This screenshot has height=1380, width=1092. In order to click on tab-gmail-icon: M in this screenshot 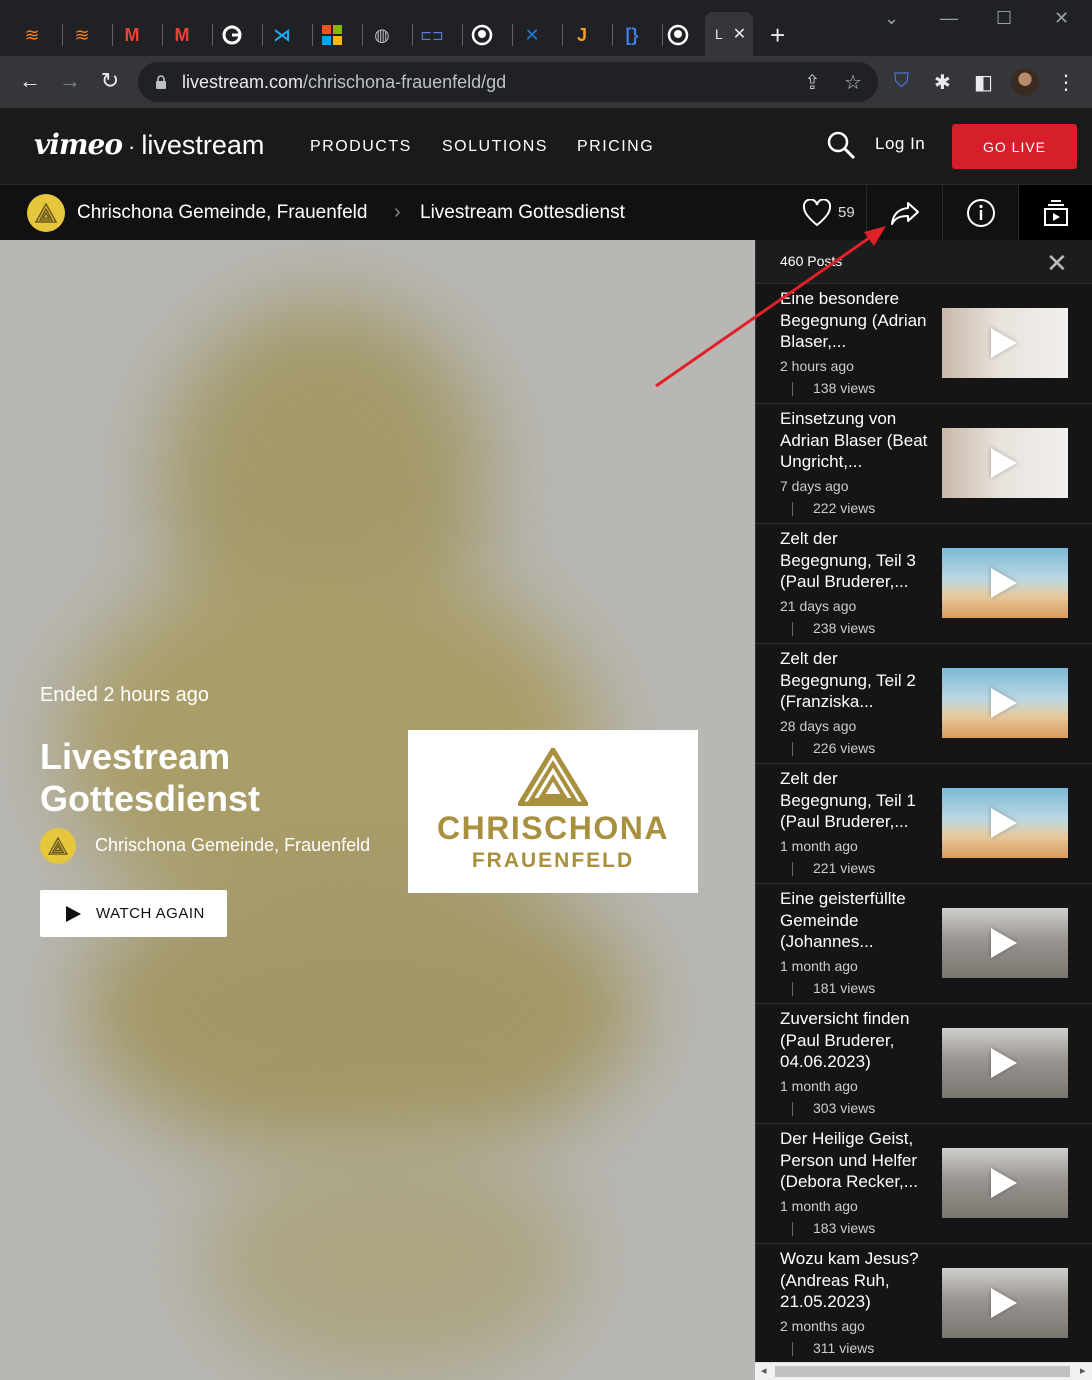, I will do `click(132, 35)`.